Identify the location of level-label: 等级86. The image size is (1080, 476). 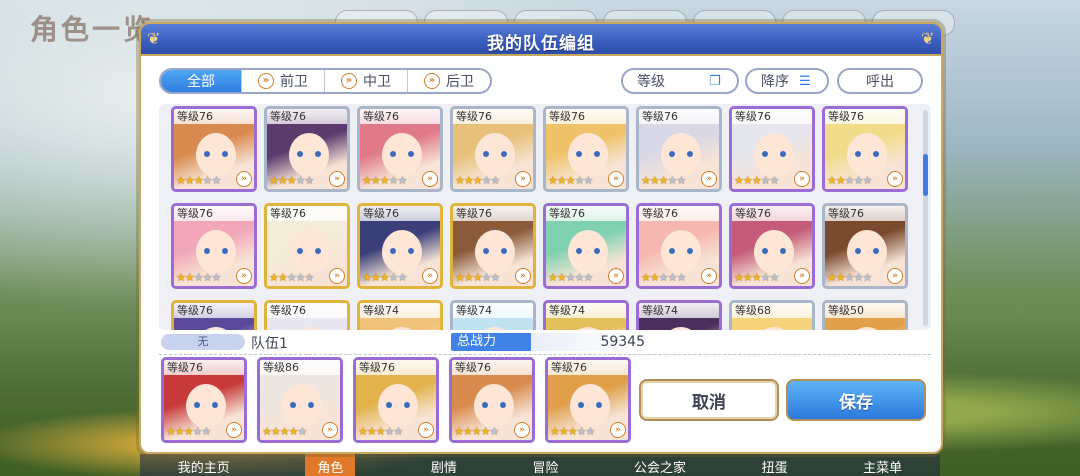
(300, 367).